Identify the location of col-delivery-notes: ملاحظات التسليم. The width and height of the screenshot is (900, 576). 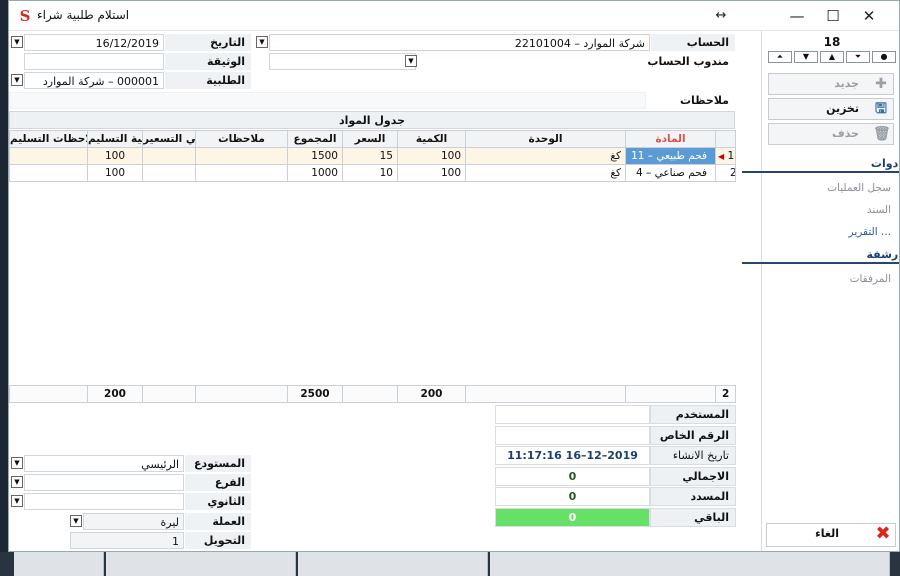
(48, 139).